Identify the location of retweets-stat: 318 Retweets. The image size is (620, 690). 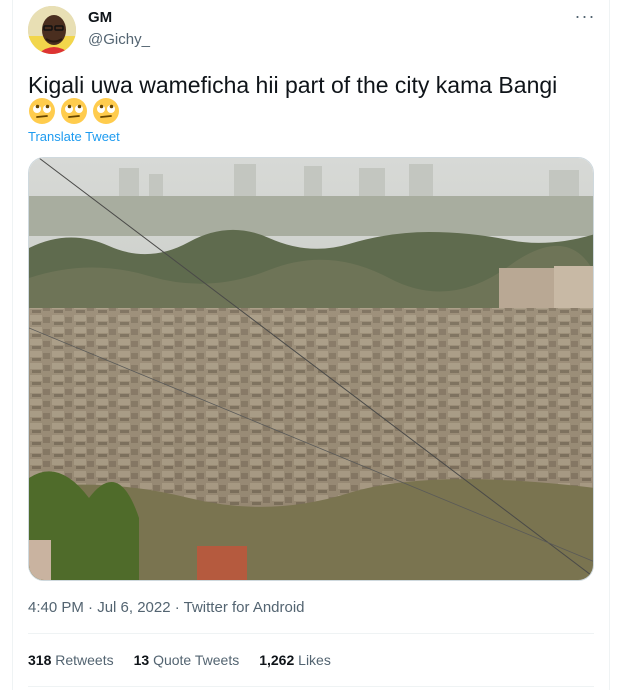
(71, 660).